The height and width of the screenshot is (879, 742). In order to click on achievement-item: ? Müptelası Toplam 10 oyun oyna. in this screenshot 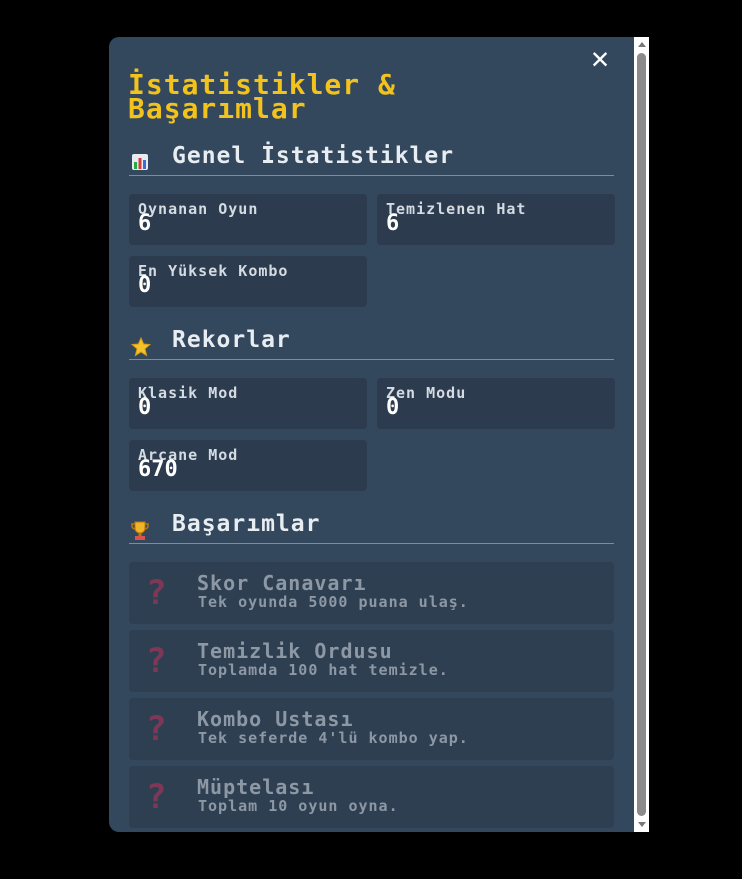, I will do `click(371, 797)`.